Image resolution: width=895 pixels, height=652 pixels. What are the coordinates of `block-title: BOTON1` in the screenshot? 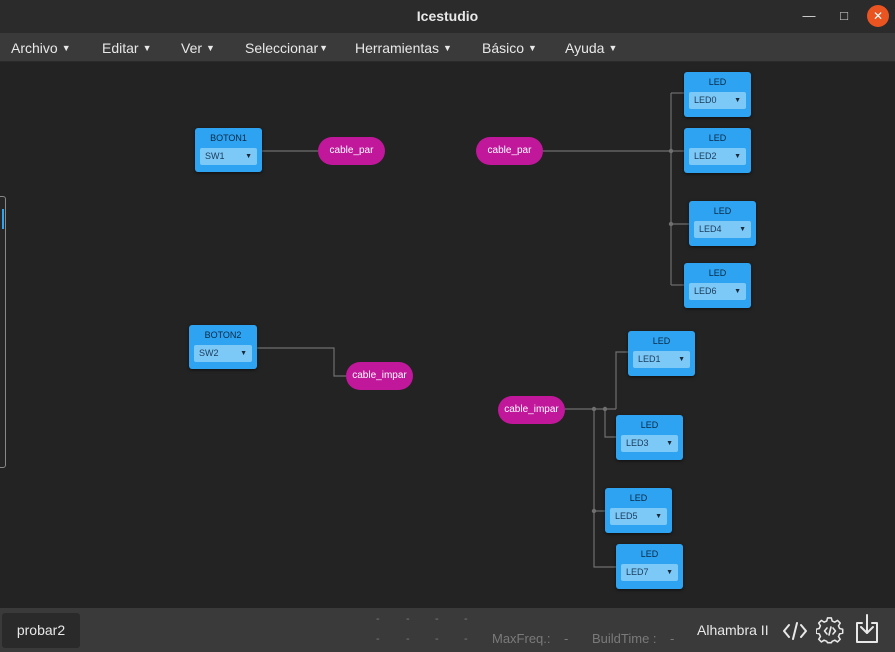 It's located at (228, 138).